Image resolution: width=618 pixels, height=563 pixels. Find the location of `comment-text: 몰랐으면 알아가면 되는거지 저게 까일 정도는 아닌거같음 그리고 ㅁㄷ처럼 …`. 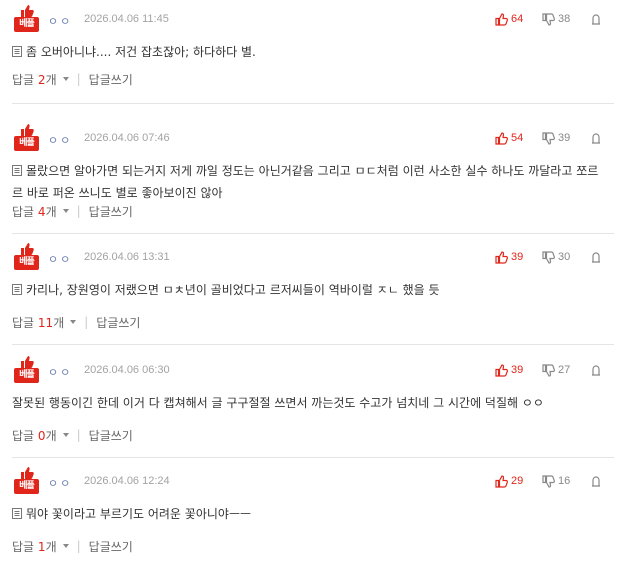

comment-text: 몰랐으면 알아가면 되는거지 저게 까일 정도는 아닌거같음 그리고 ㅁㄷ처럼 … is located at coordinates (305, 182).